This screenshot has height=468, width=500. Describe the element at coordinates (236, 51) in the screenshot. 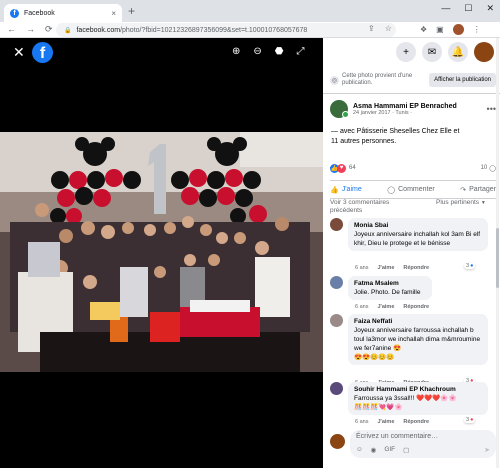

I see `zoom-in-icon: ⊕` at that location.